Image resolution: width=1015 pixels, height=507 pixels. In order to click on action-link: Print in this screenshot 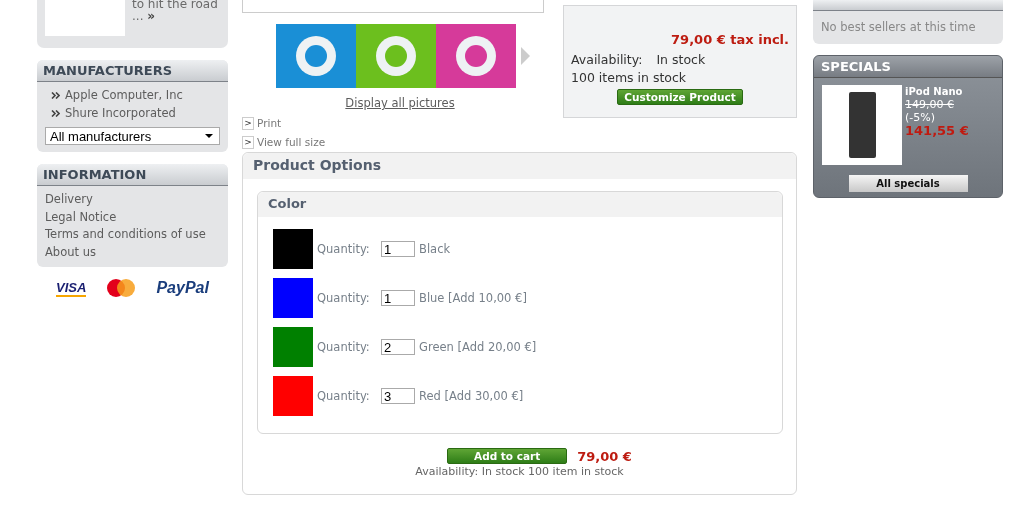, I will do `click(269, 123)`.